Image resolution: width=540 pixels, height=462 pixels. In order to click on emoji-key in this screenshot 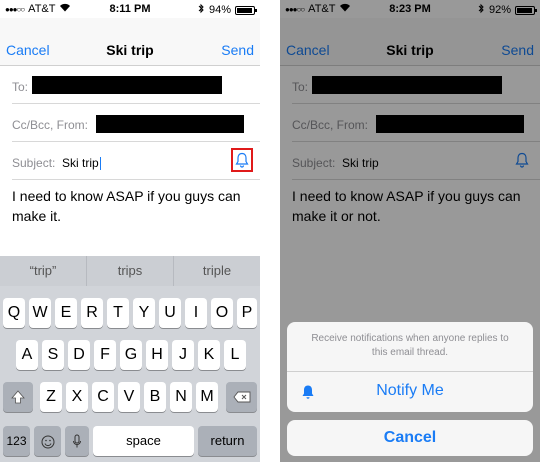, I will do `click(47, 441)`.